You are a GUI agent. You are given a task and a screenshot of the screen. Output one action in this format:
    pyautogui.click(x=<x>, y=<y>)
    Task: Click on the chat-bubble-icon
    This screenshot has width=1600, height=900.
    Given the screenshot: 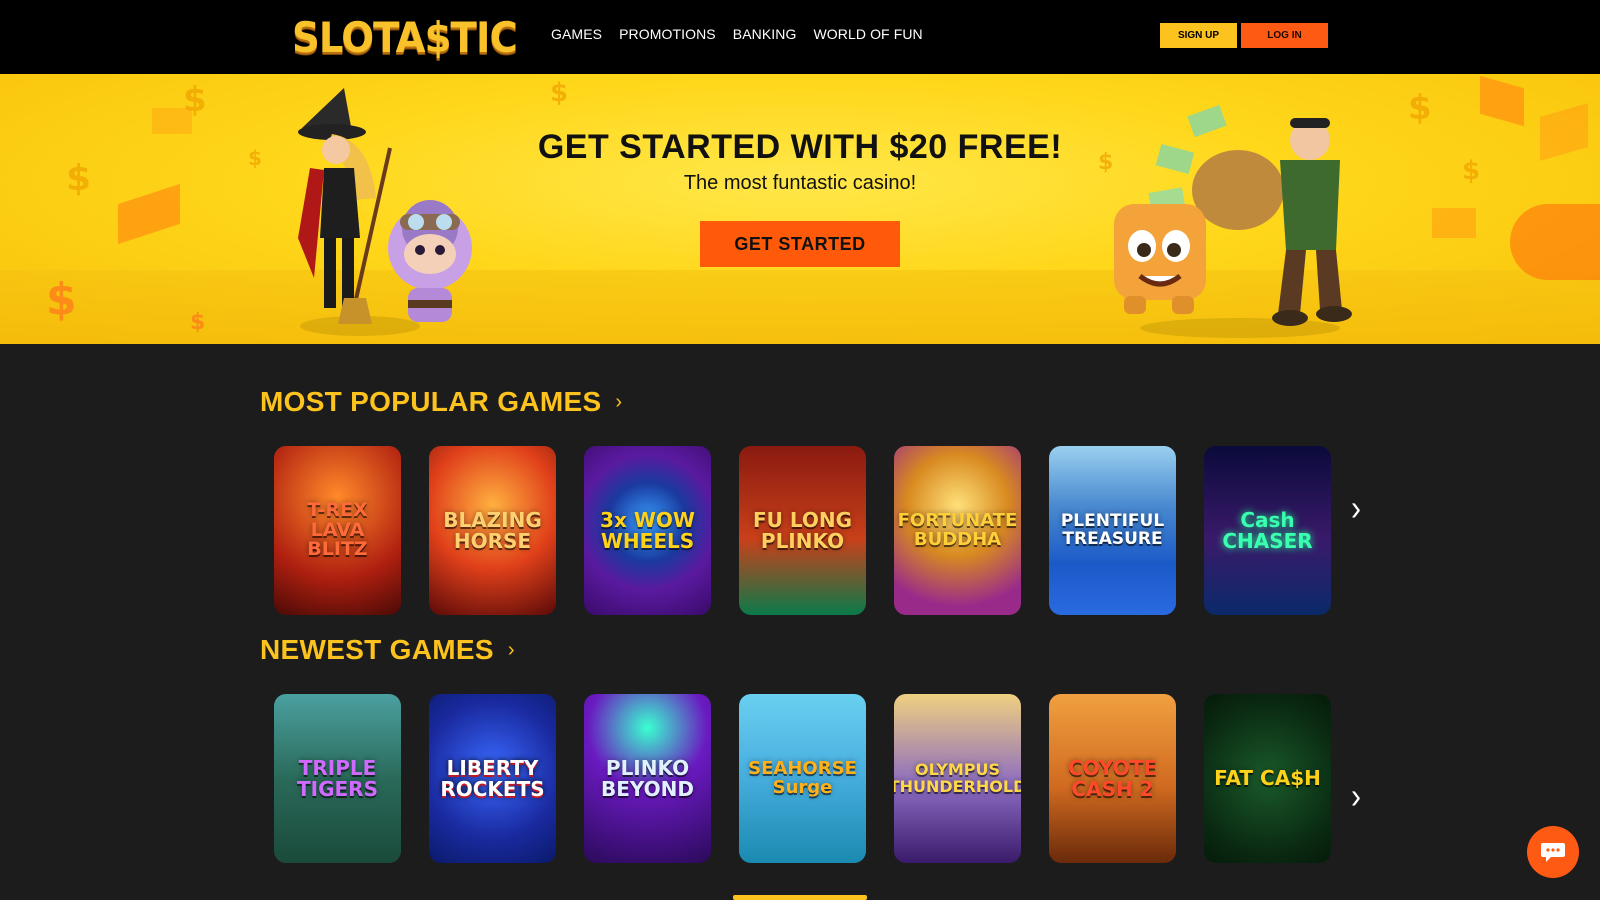 What is the action you would take?
    pyautogui.click(x=1553, y=852)
    